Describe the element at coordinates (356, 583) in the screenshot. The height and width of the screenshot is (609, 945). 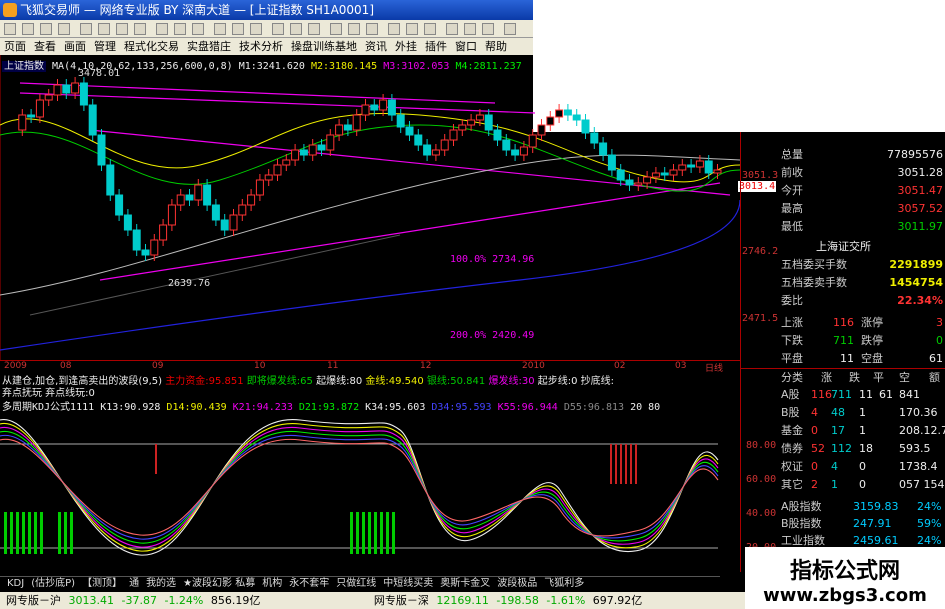
I see `indicator-tab: 只做红线` at that location.